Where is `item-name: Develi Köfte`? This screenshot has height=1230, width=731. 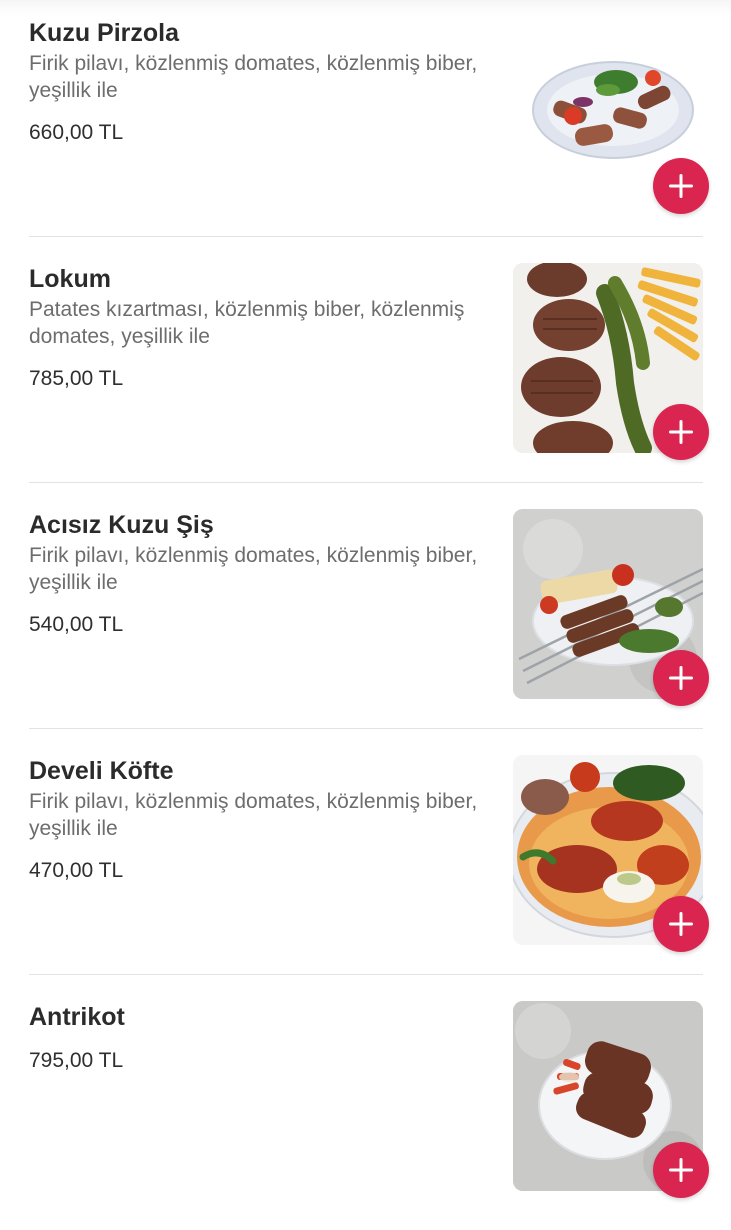 item-name: Develi Köfte is located at coordinates (101, 771).